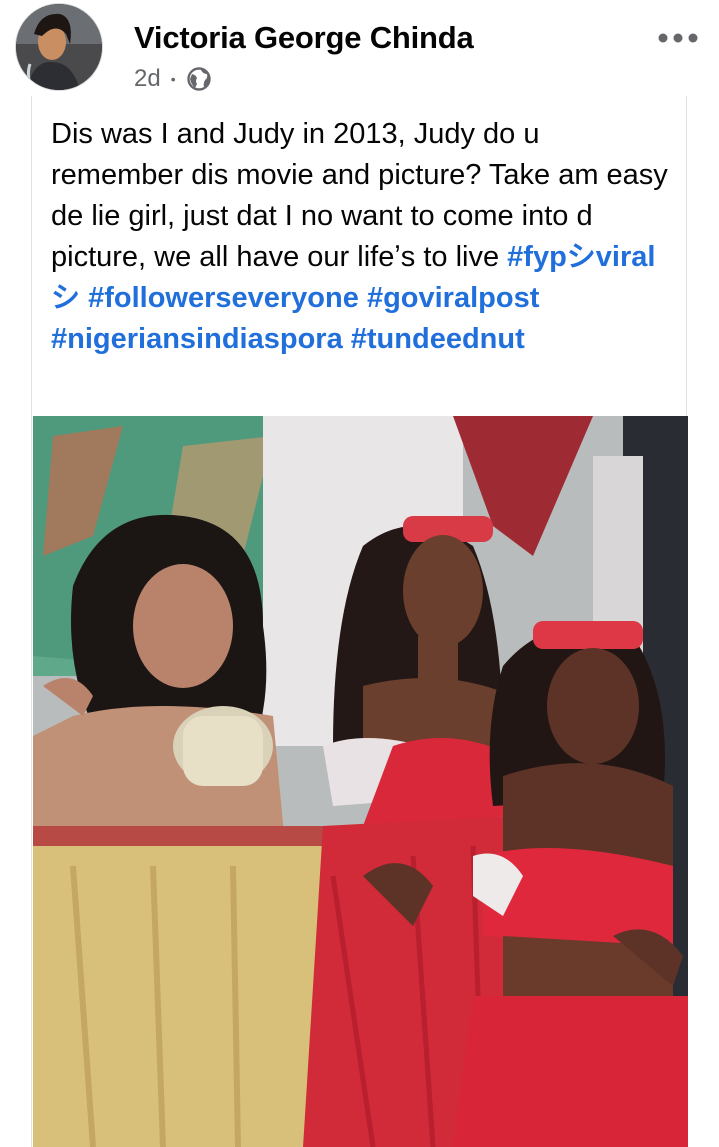 The height and width of the screenshot is (1147, 719). I want to click on more-options-icon, so click(678, 38).